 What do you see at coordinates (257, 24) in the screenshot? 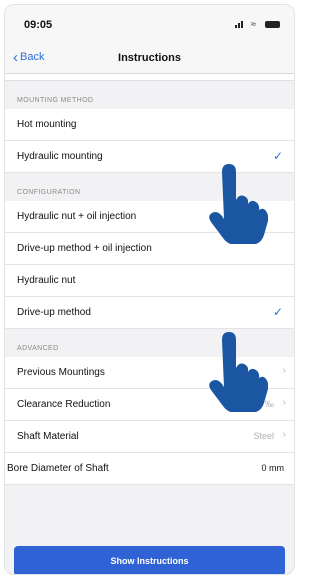
I see `status-icons: ≈` at bounding box center [257, 24].